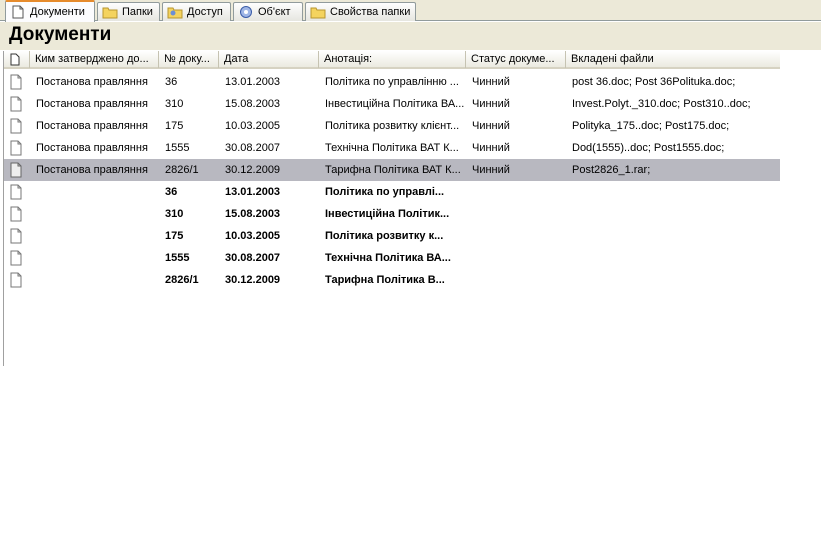 The image size is (821, 537). Describe the element at coordinates (654, 82) in the screenshot. I see `cell-attachments: post 36.doc; Post 36Polituka.doc;` at that location.